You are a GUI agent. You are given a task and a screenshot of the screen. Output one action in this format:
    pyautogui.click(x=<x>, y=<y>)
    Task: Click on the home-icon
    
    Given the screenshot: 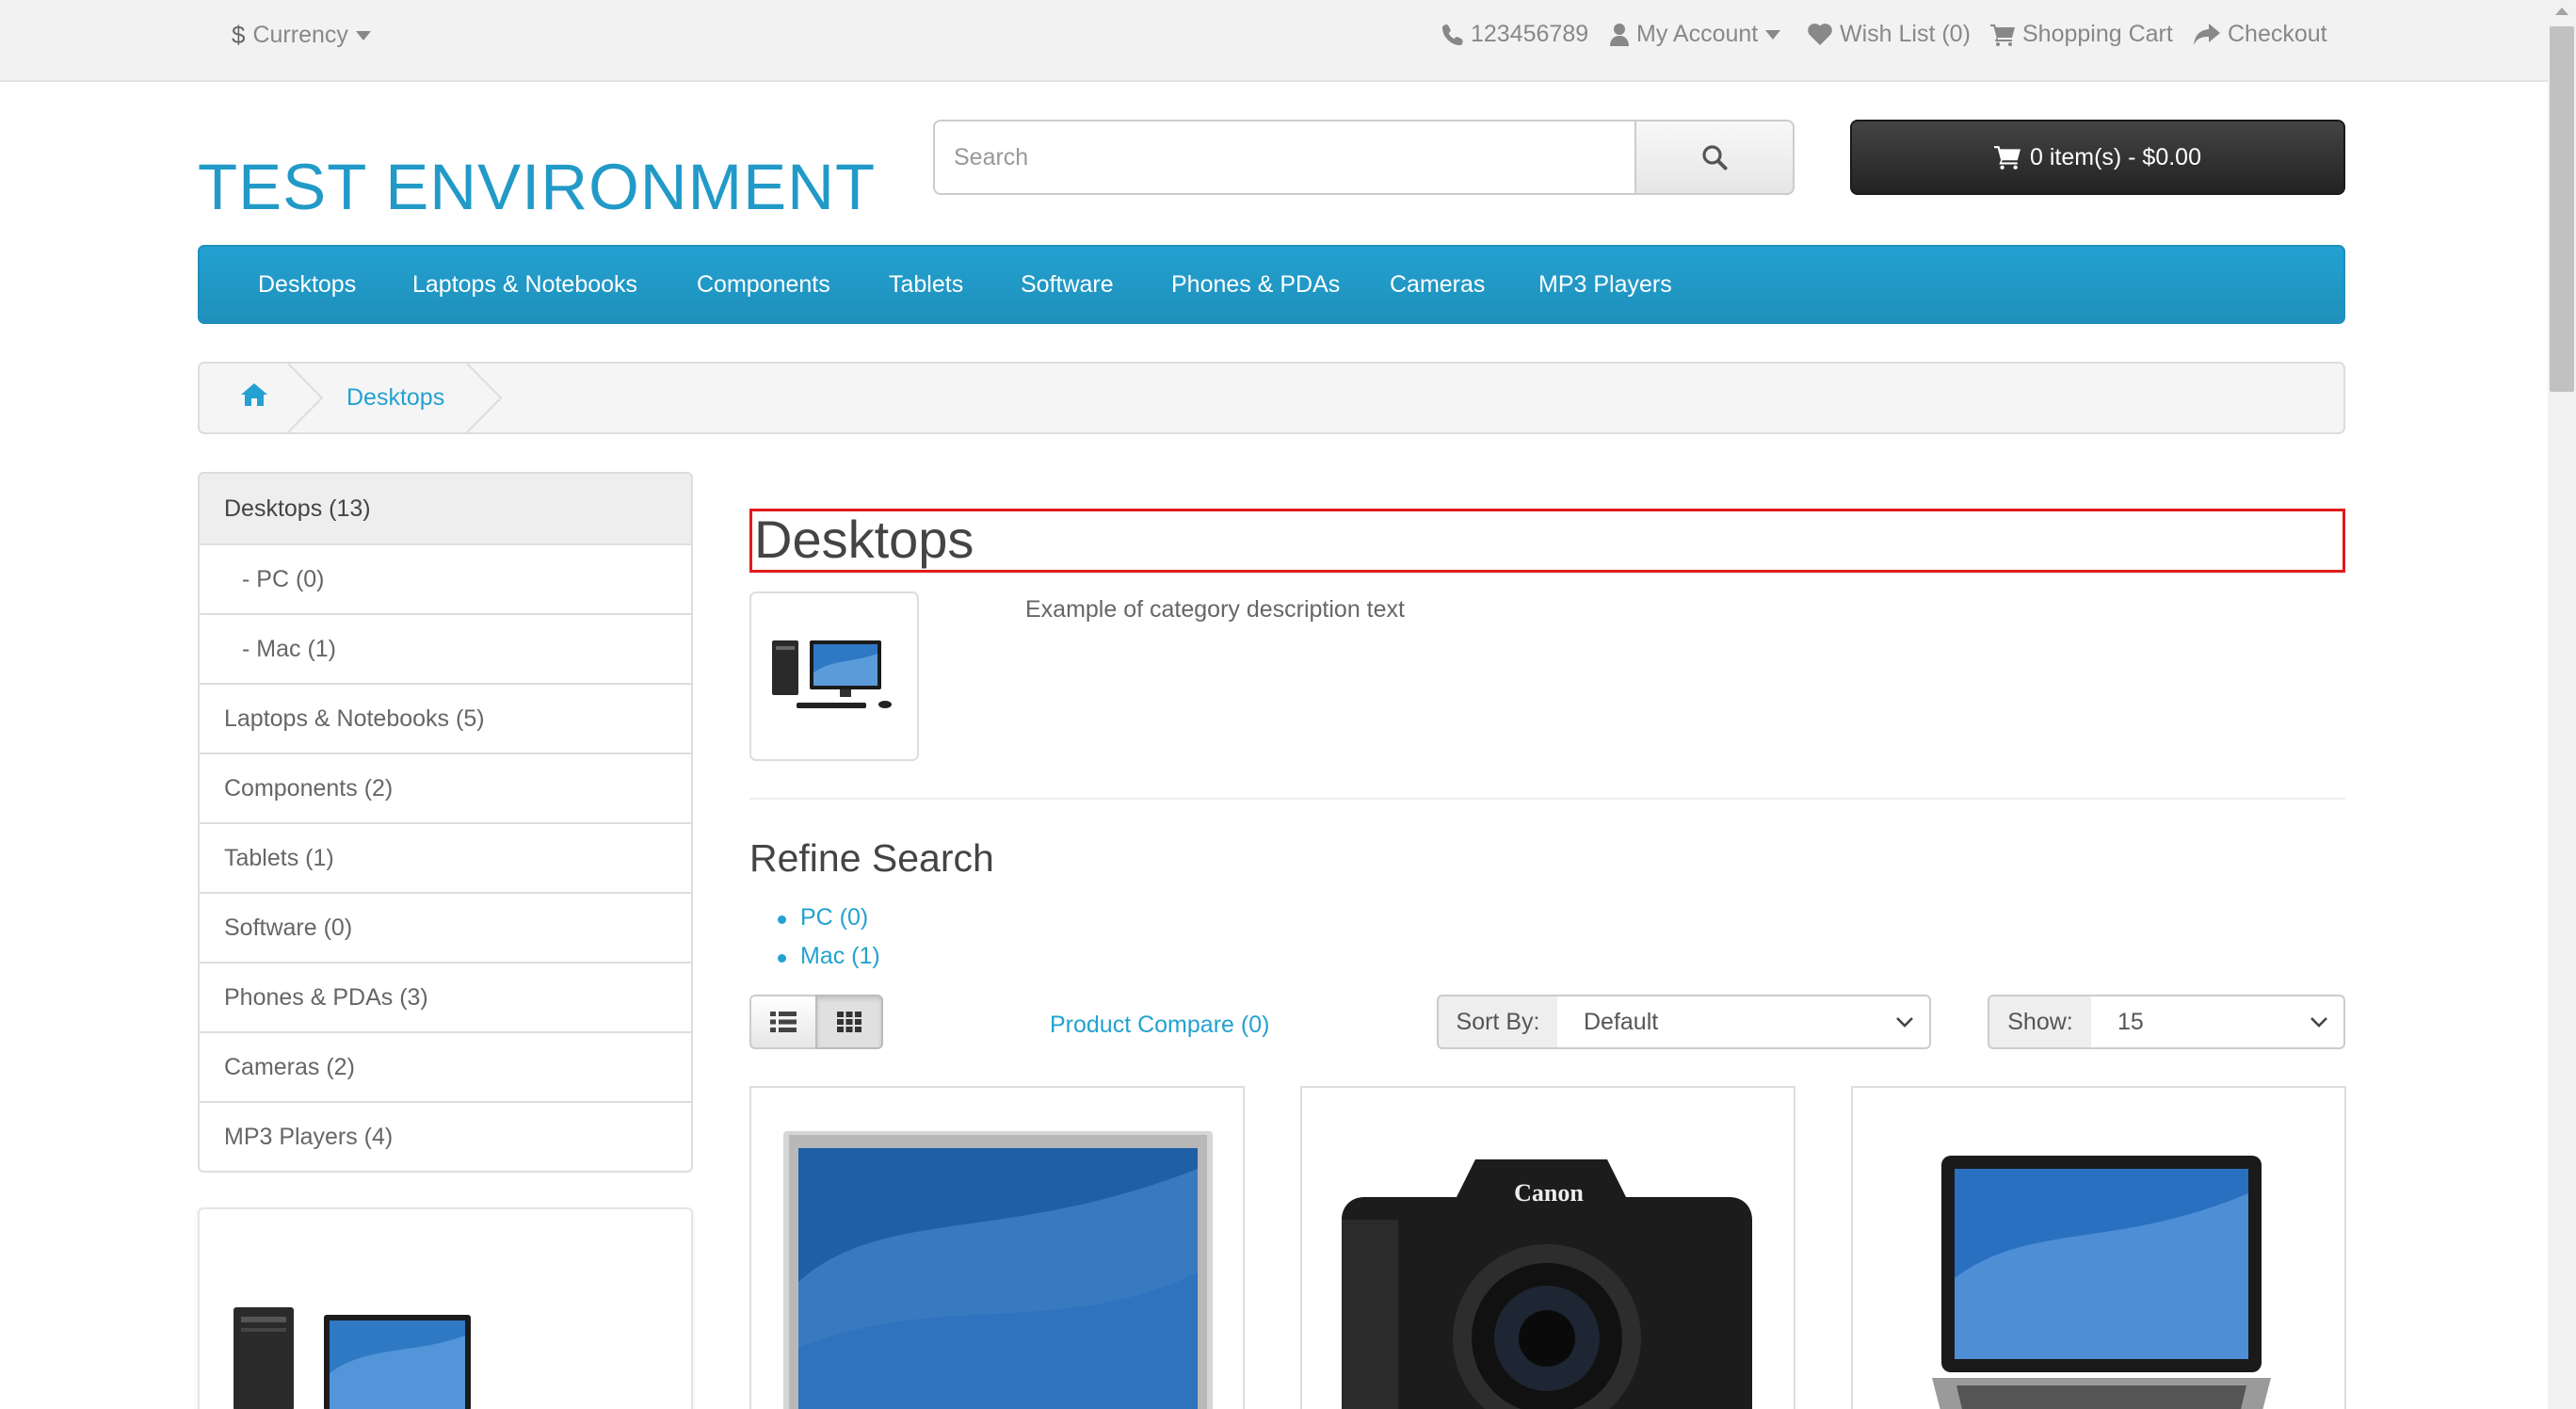 What is the action you would take?
    pyautogui.click(x=254, y=394)
    